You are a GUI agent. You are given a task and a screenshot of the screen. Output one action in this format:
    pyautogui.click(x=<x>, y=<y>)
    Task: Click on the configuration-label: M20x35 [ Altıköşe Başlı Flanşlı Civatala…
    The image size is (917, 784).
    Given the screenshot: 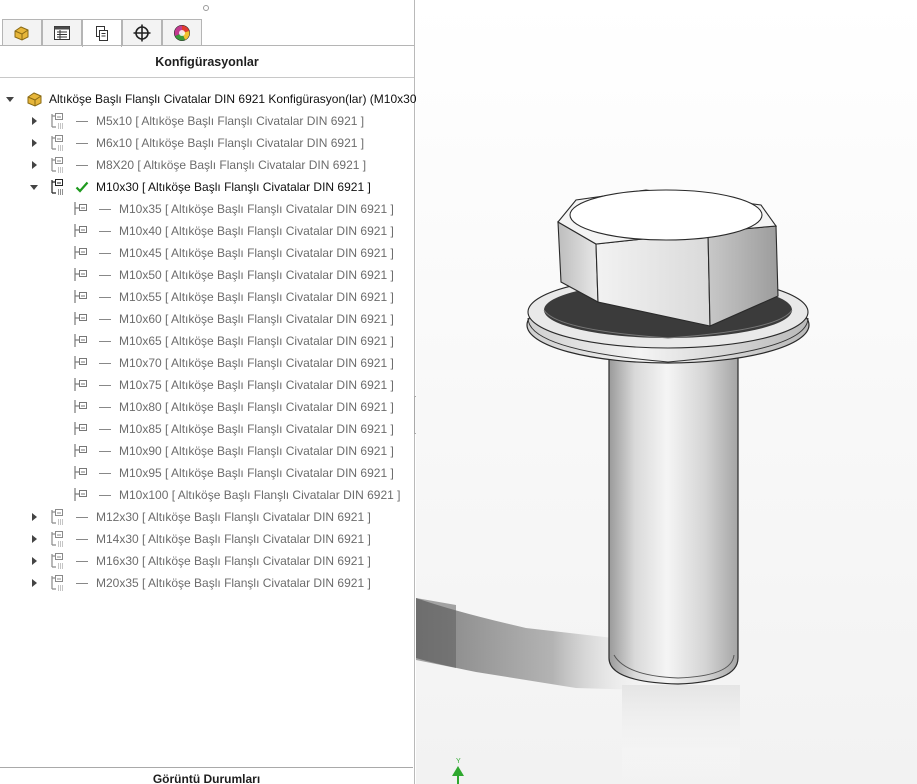 What is the action you would take?
    pyautogui.click(x=233, y=583)
    